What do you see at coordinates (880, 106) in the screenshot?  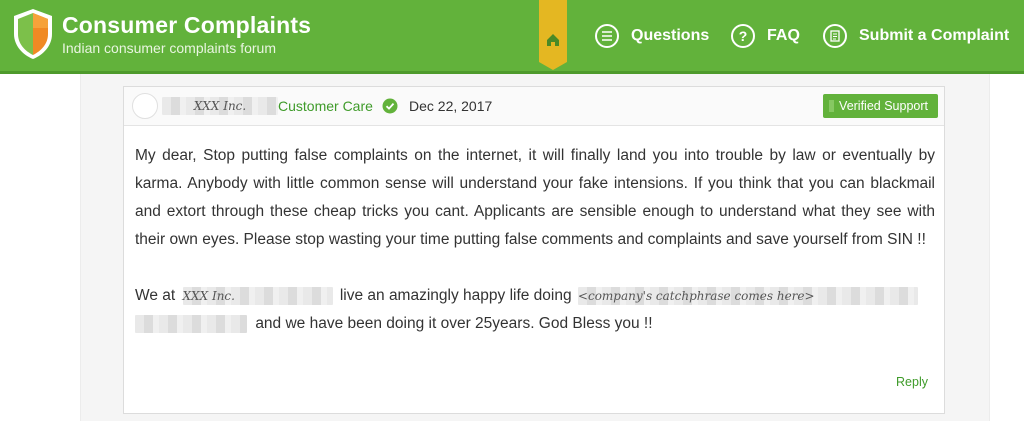 I see `verified-support-badge: Verified Support` at bounding box center [880, 106].